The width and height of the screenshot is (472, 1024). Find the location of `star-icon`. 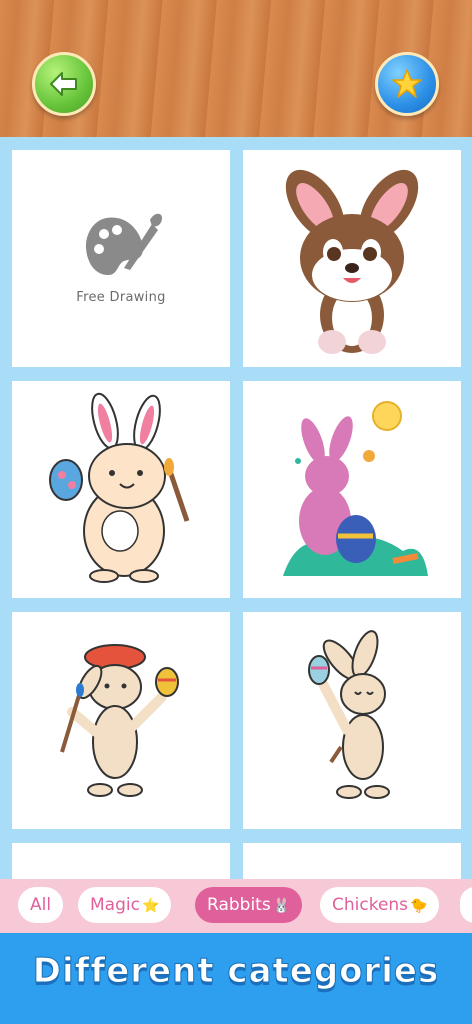

star-icon is located at coordinates (407, 83).